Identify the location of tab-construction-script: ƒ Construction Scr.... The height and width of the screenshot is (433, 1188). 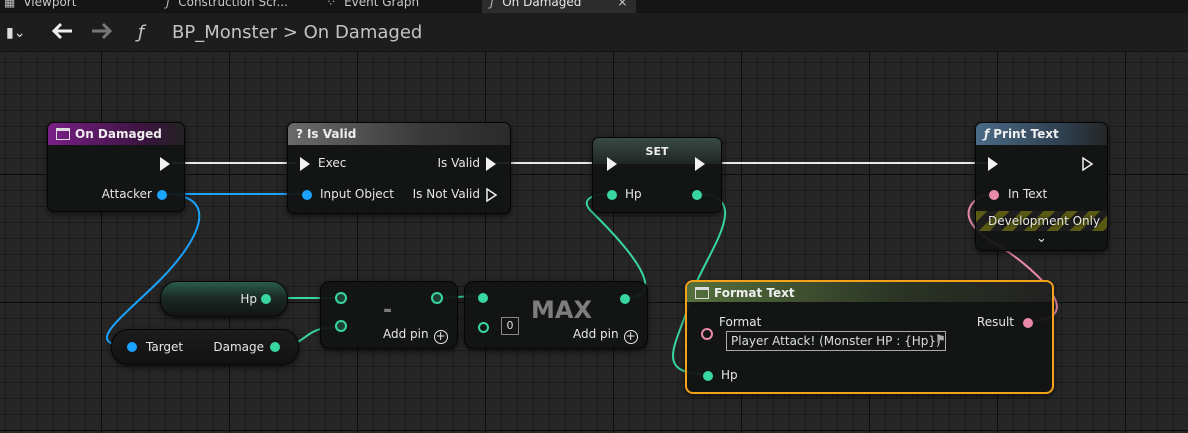
(227, 6).